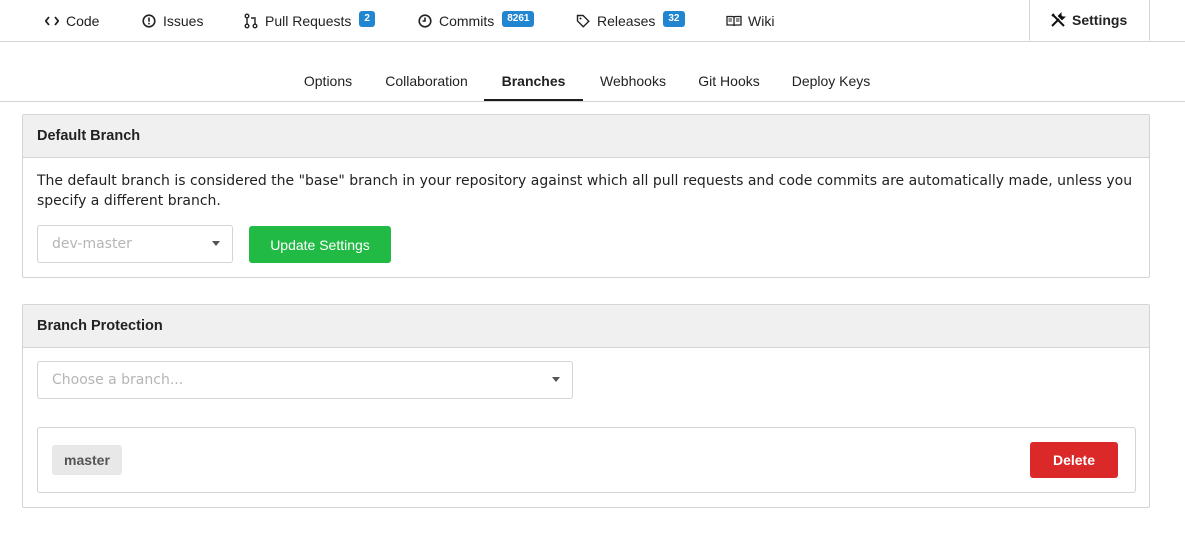 This screenshot has width=1185, height=533. I want to click on tab-releases: Releases 32, so click(630, 20).